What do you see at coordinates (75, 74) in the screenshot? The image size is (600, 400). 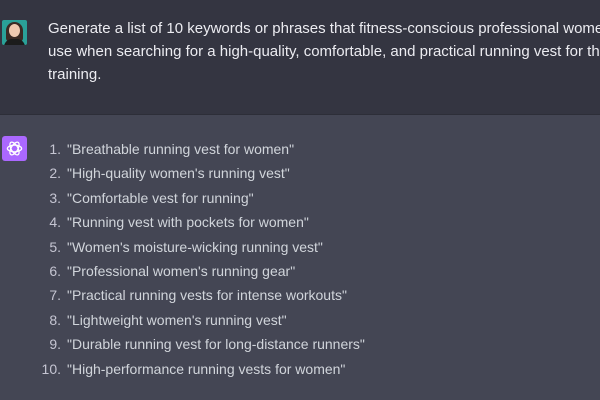 I see `user-message-line: training.` at bounding box center [75, 74].